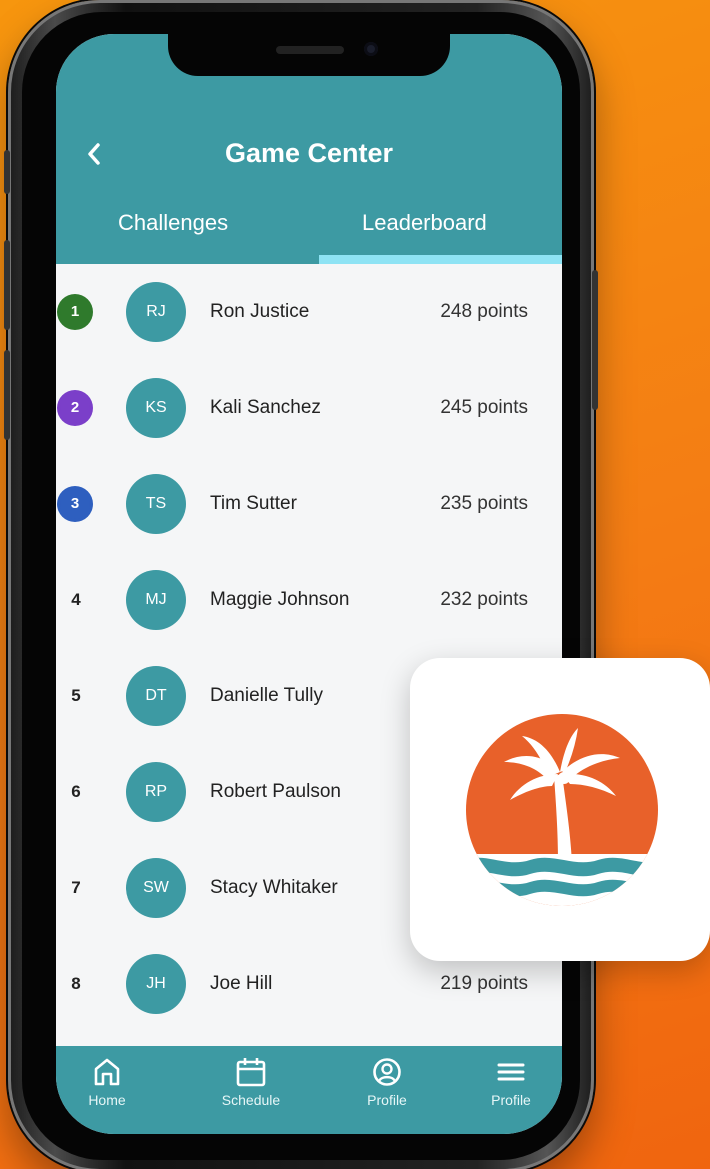 This screenshot has height=1169, width=710. Describe the element at coordinates (156, 984) in the screenshot. I see `avatar: JH` at that location.